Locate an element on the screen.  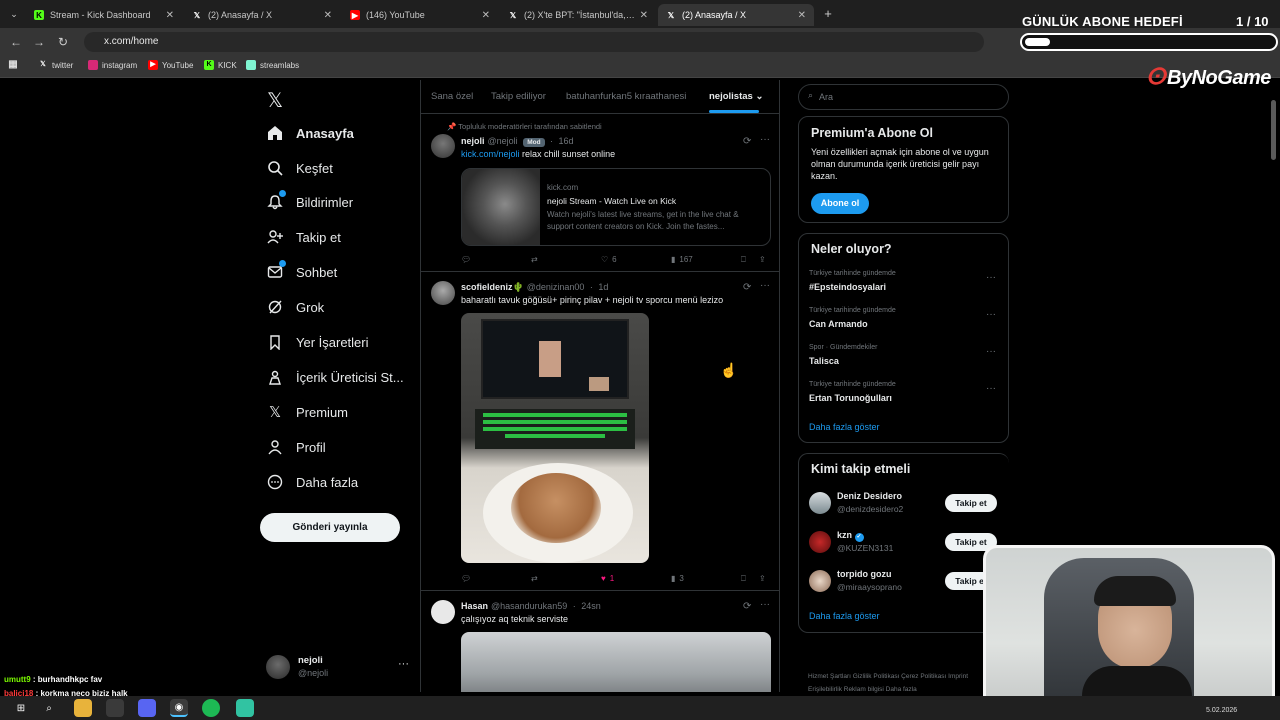
page-scrollbar is located at coordinates (1273, 130).